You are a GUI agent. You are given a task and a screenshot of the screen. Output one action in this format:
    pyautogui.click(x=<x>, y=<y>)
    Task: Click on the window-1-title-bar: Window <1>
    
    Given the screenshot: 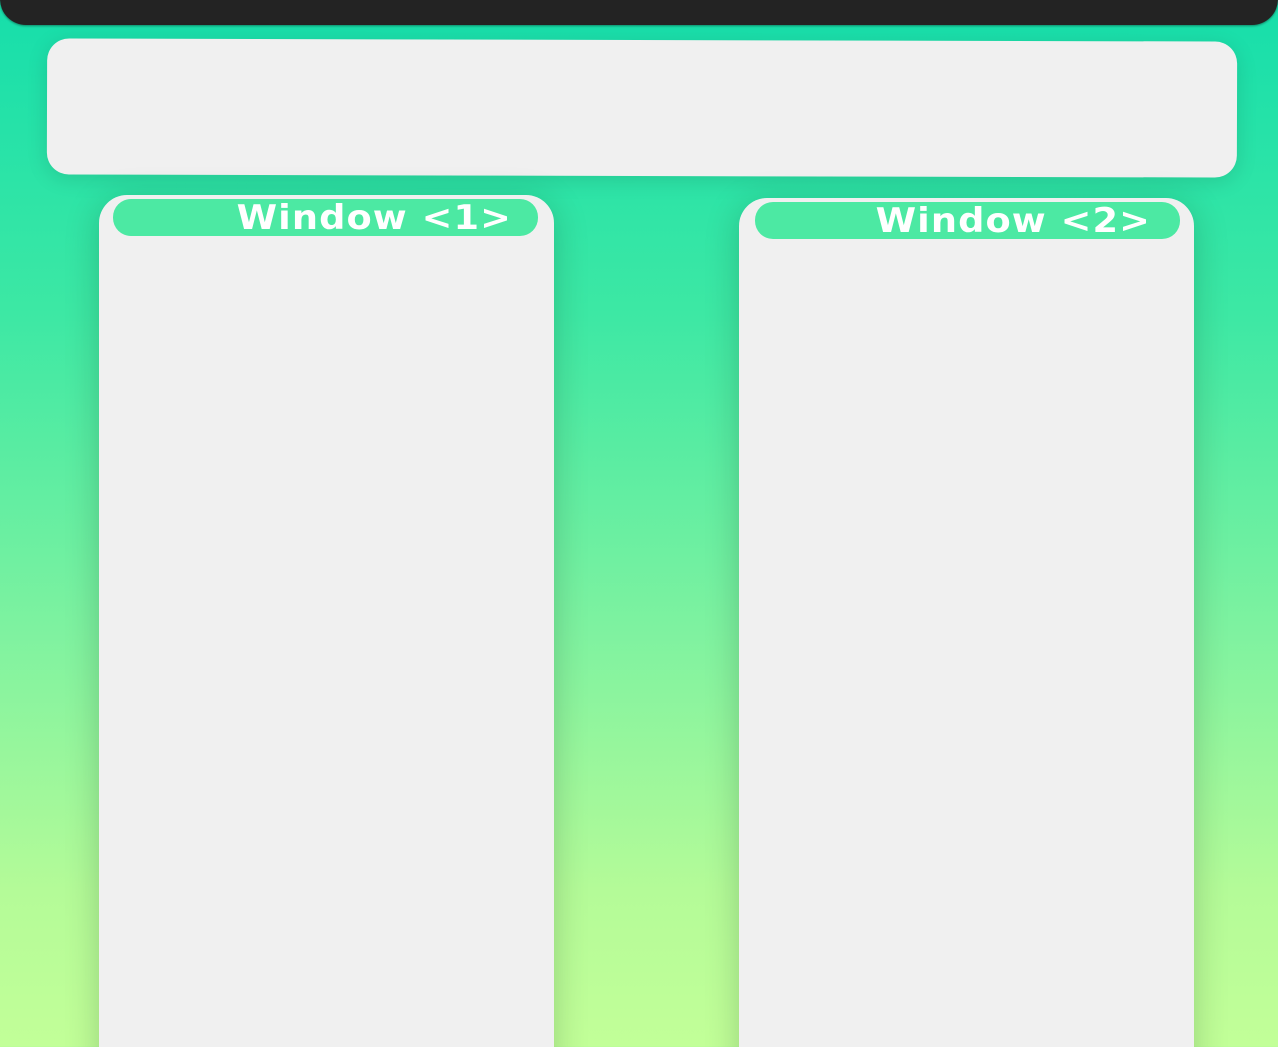 What is the action you would take?
    pyautogui.click(x=325, y=217)
    